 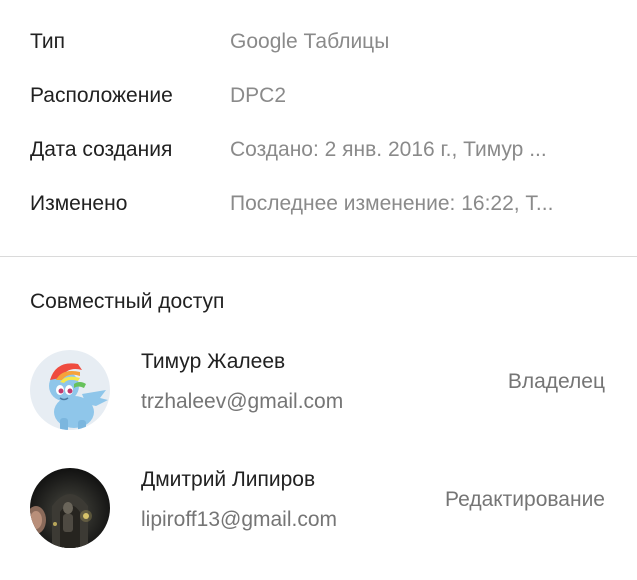 What do you see at coordinates (213, 361) in the screenshot?
I see `person-name: Тимур Жалеев` at bounding box center [213, 361].